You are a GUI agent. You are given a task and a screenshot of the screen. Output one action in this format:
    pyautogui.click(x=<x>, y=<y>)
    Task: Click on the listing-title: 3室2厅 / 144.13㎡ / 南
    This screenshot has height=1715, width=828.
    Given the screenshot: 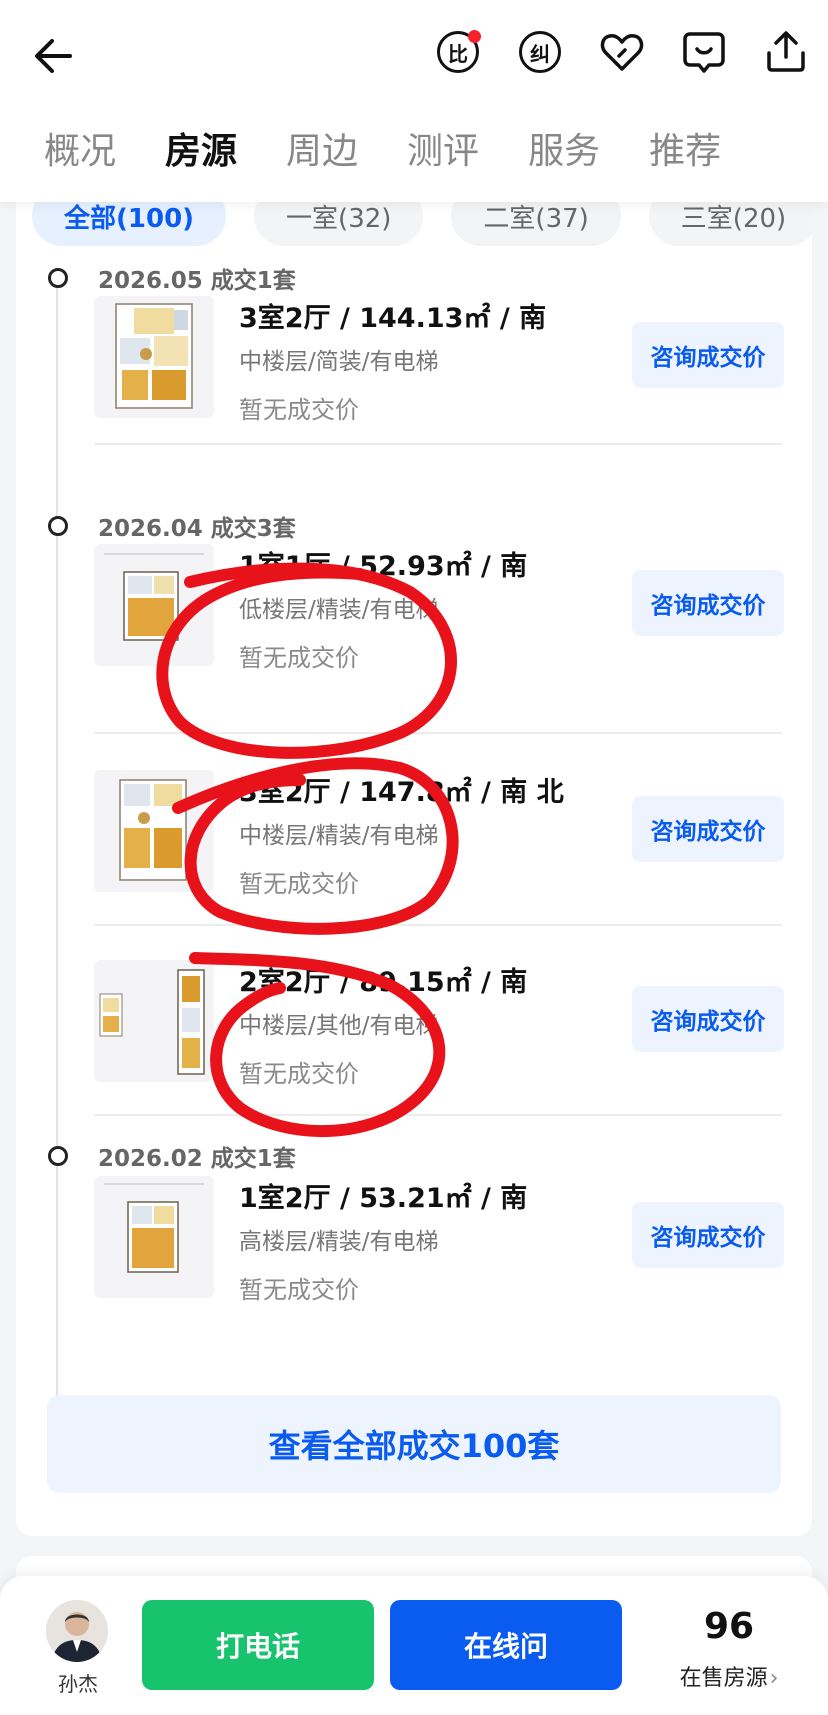 What is the action you would take?
    pyautogui.click(x=393, y=318)
    